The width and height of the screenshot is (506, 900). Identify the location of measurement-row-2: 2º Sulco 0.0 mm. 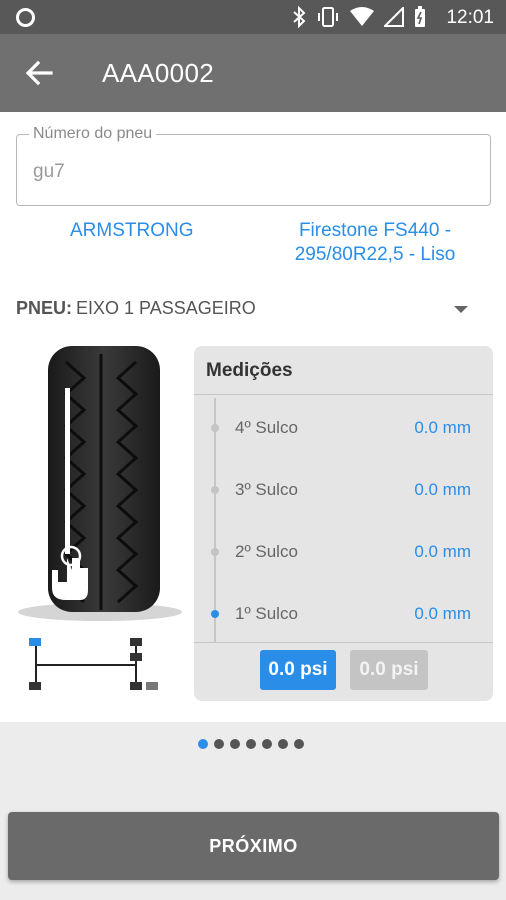
(343, 552).